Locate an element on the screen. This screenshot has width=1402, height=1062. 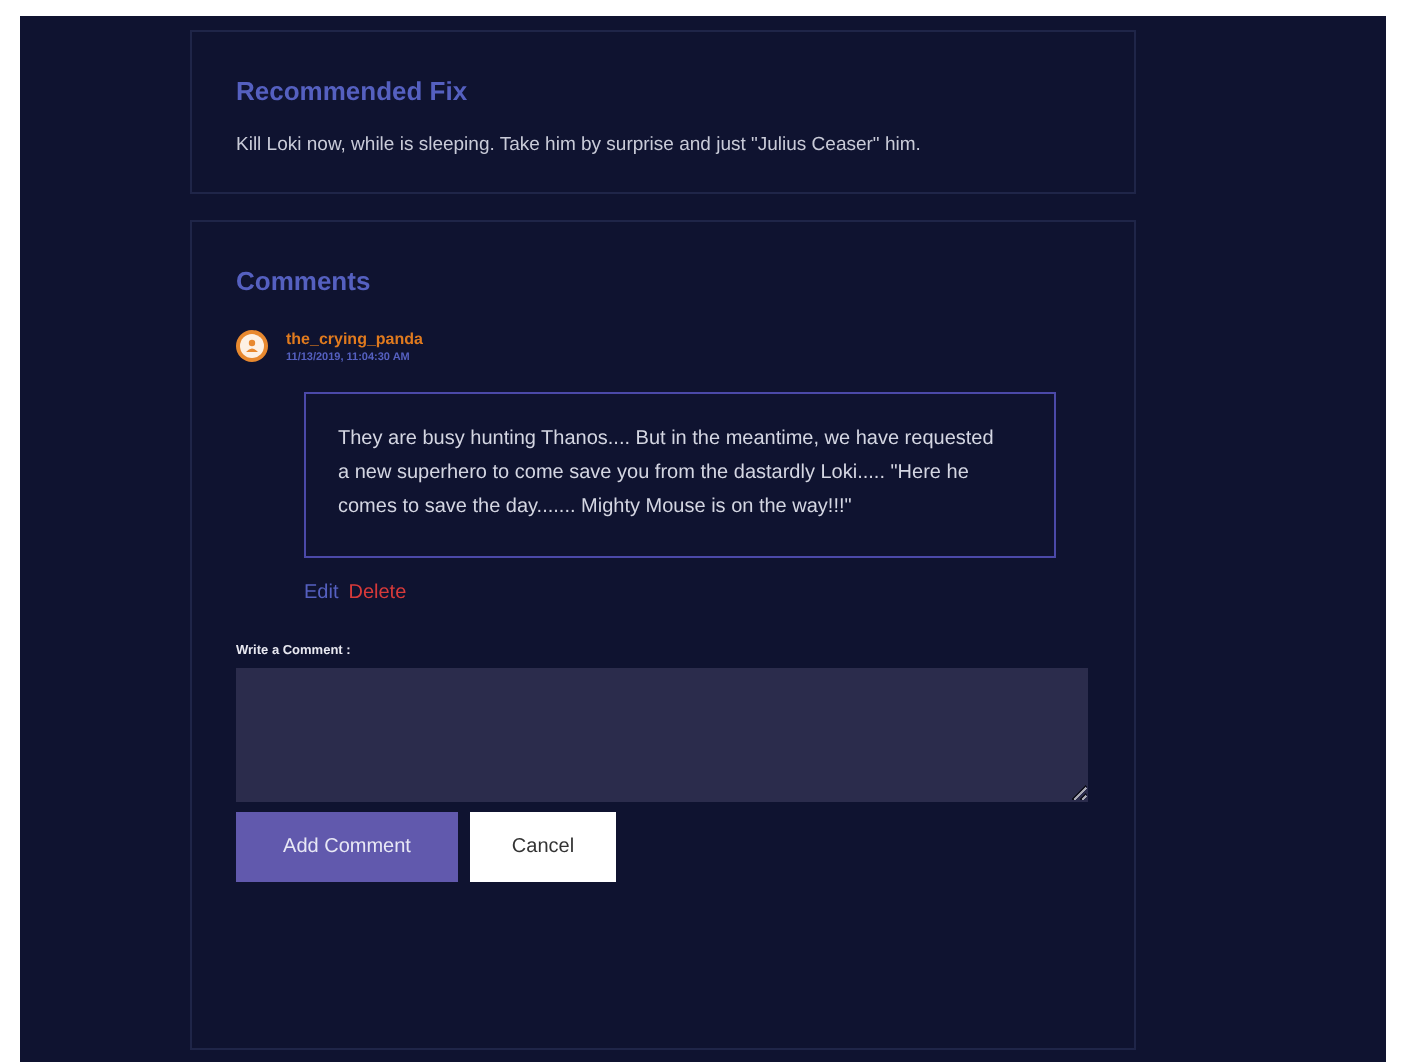
cancel-button: Cancel is located at coordinates (543, 847).